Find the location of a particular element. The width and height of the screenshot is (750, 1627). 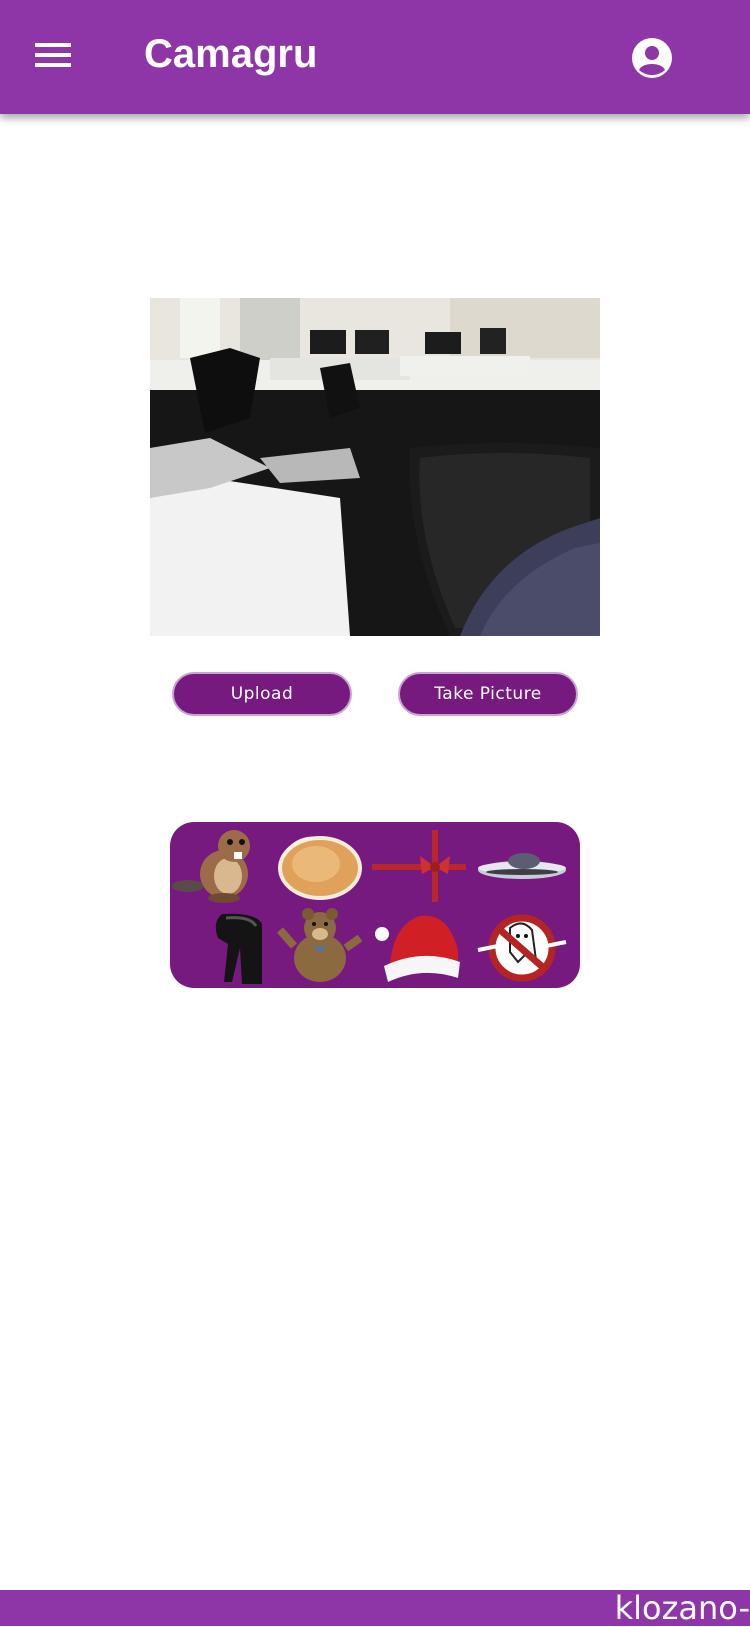

sticker-palette is located at coordinates (375, 905).